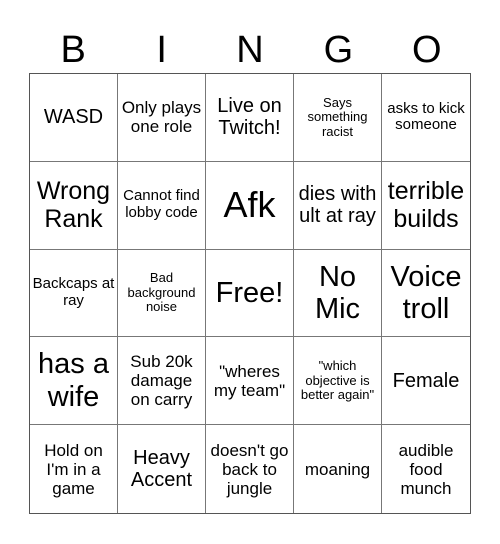 The width and height of the screenshot is (500, 544). I want to click on bingo-cell: terrible builds, so click(426, 206).